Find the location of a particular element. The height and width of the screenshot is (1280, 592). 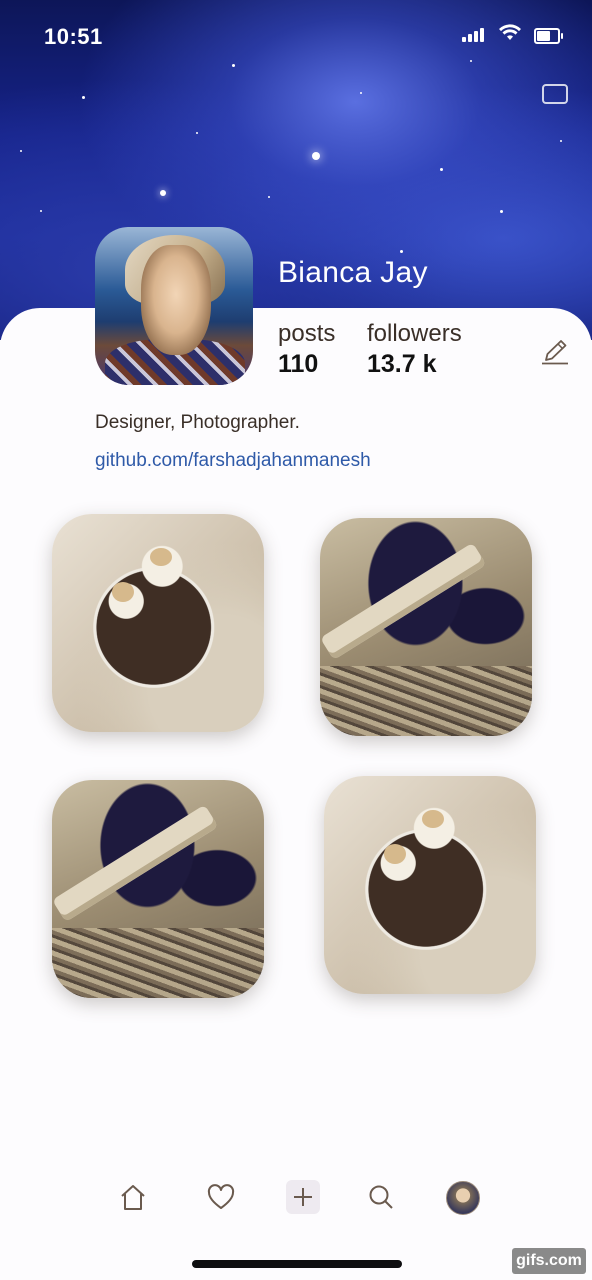

profile-avatar is located at coordinates (174, 306).